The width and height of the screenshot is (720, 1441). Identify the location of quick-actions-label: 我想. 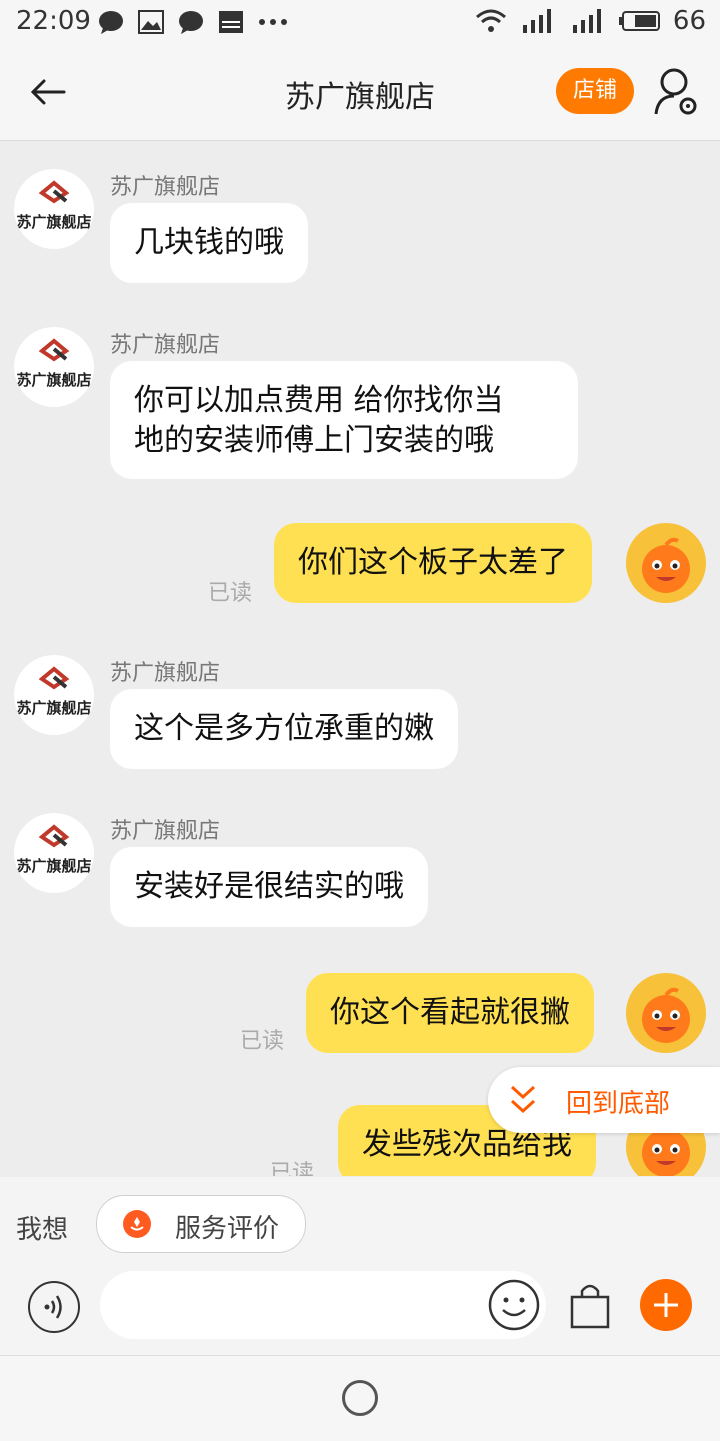
(42, 1230).